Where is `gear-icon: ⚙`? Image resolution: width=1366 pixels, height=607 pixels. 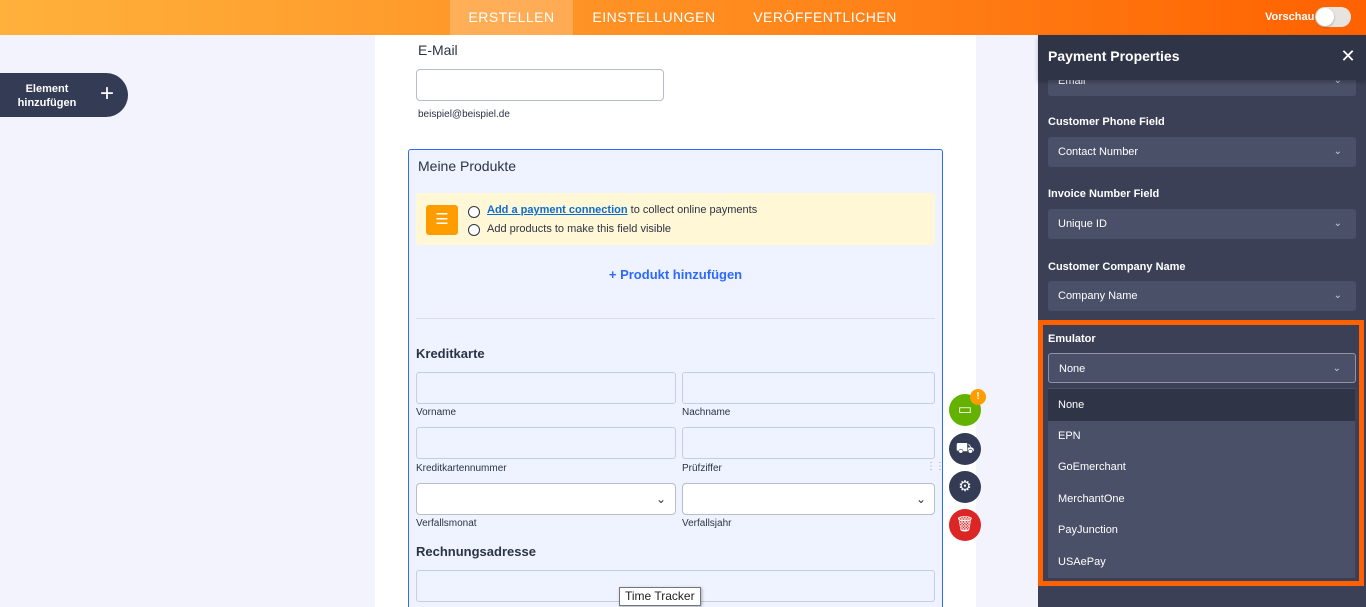
gear-icon: ⚙ is located at coordinates (965, 486).